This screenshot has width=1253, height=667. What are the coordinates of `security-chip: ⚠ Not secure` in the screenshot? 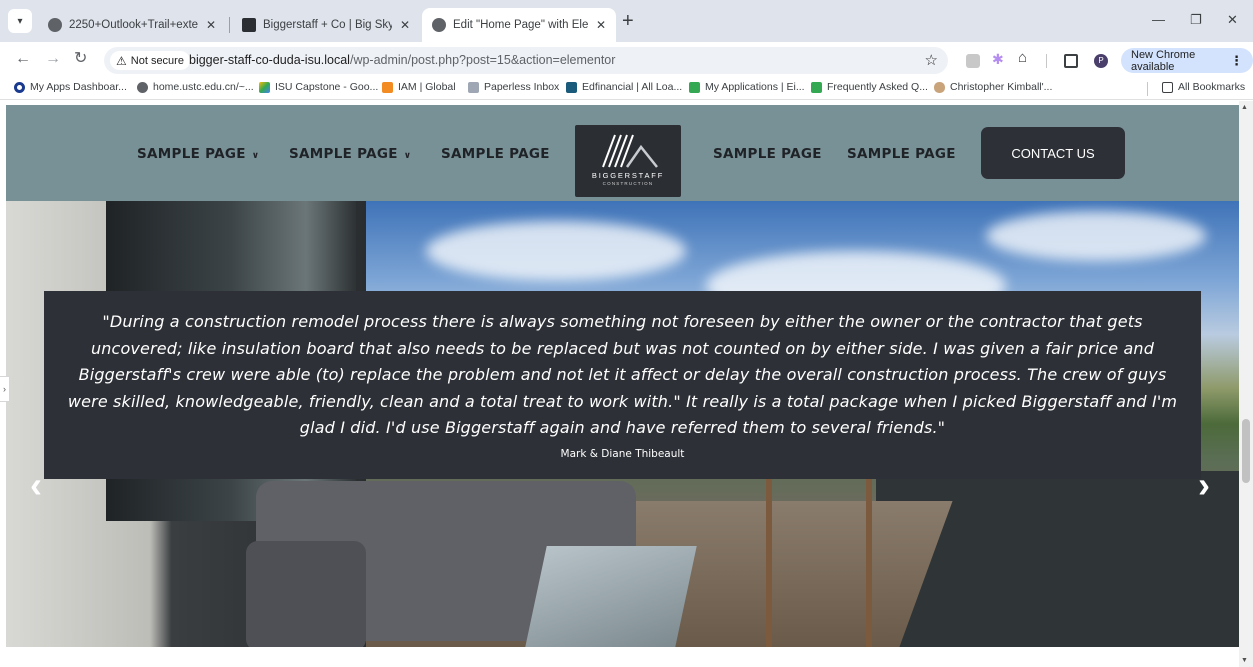 It's located at (150, 60).